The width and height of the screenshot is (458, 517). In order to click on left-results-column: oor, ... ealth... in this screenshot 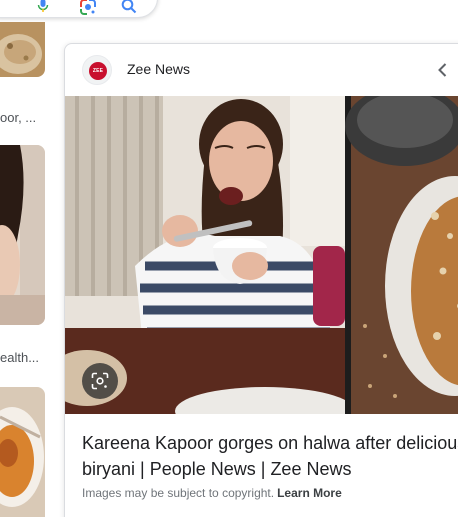, I will do `click(25, 258)`.